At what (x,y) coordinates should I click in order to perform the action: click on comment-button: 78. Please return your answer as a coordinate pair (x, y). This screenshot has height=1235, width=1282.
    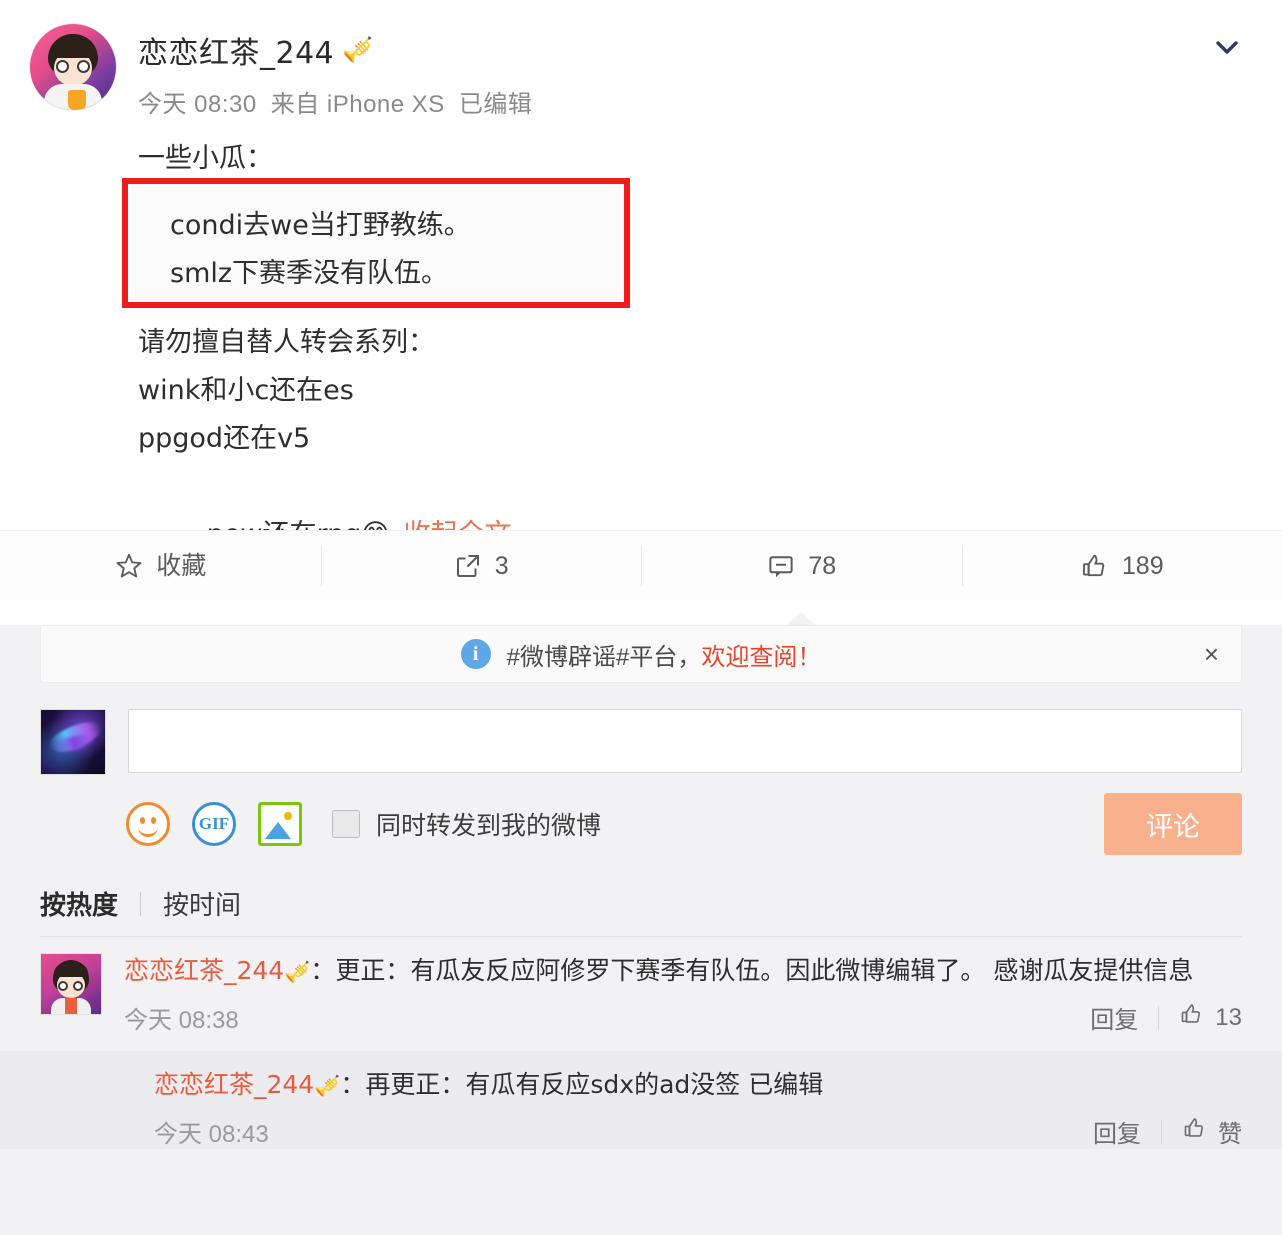
    Looking at the image, I should click on (801, 566).